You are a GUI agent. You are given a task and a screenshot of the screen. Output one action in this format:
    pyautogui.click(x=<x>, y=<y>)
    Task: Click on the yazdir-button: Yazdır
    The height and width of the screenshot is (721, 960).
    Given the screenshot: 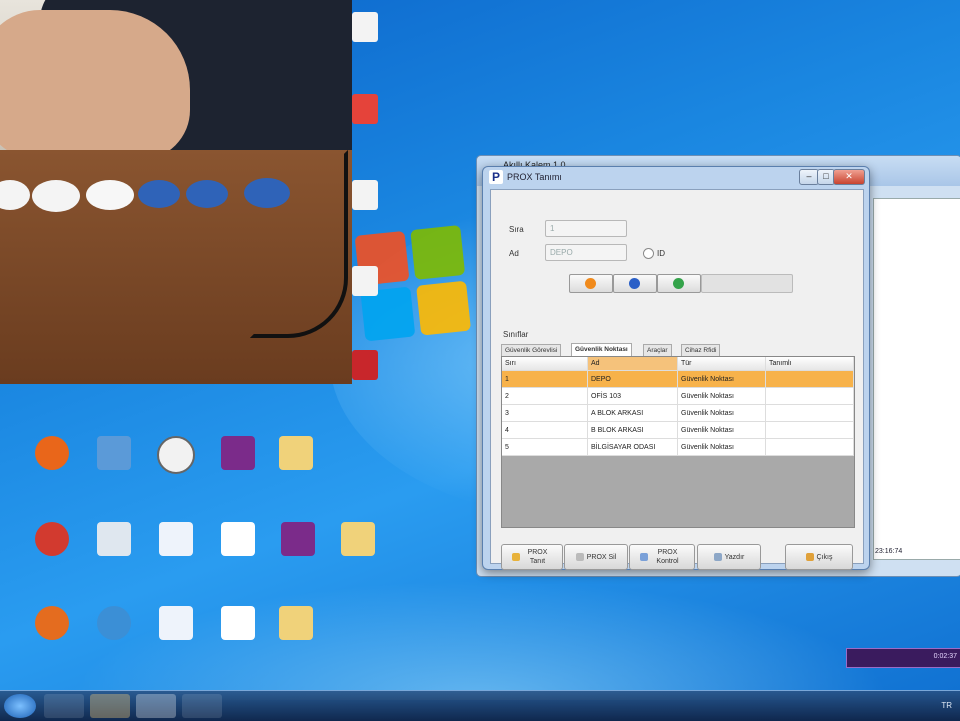 What is the action you would take?
    pyautogui.click(x=729, y=557)
    